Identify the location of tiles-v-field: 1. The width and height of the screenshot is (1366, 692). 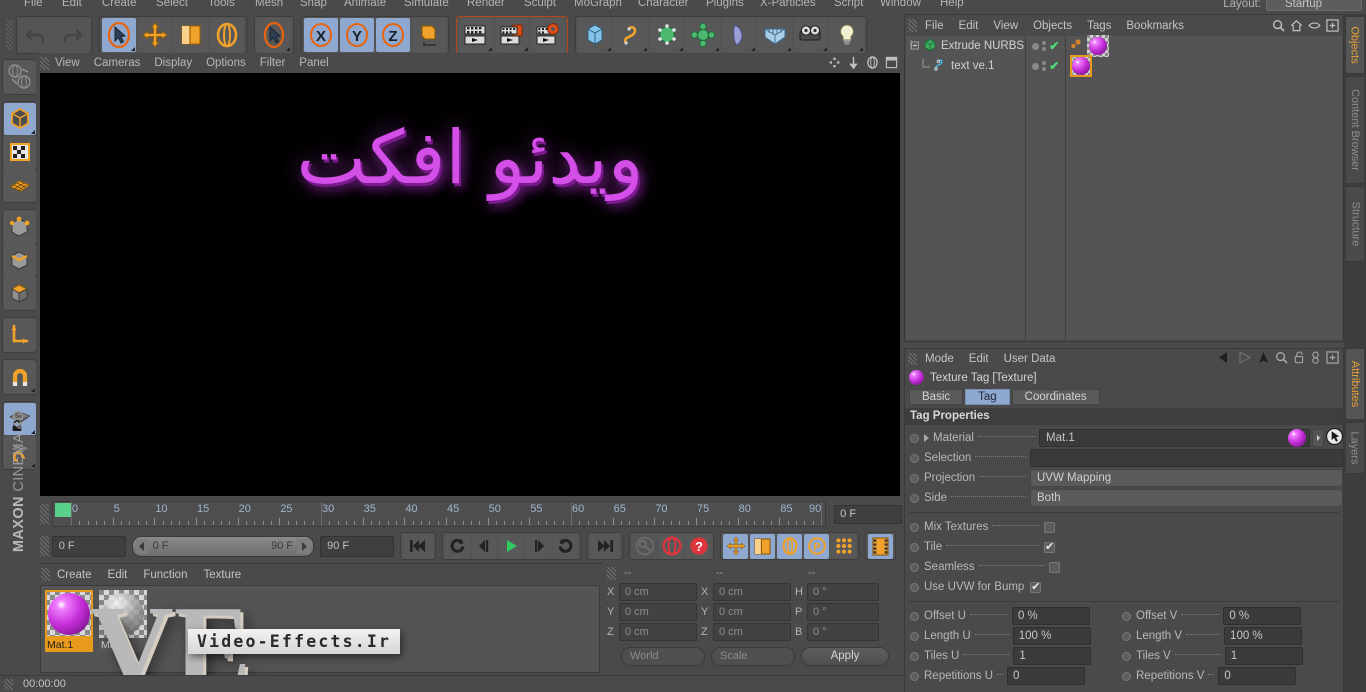
(1263, 656).